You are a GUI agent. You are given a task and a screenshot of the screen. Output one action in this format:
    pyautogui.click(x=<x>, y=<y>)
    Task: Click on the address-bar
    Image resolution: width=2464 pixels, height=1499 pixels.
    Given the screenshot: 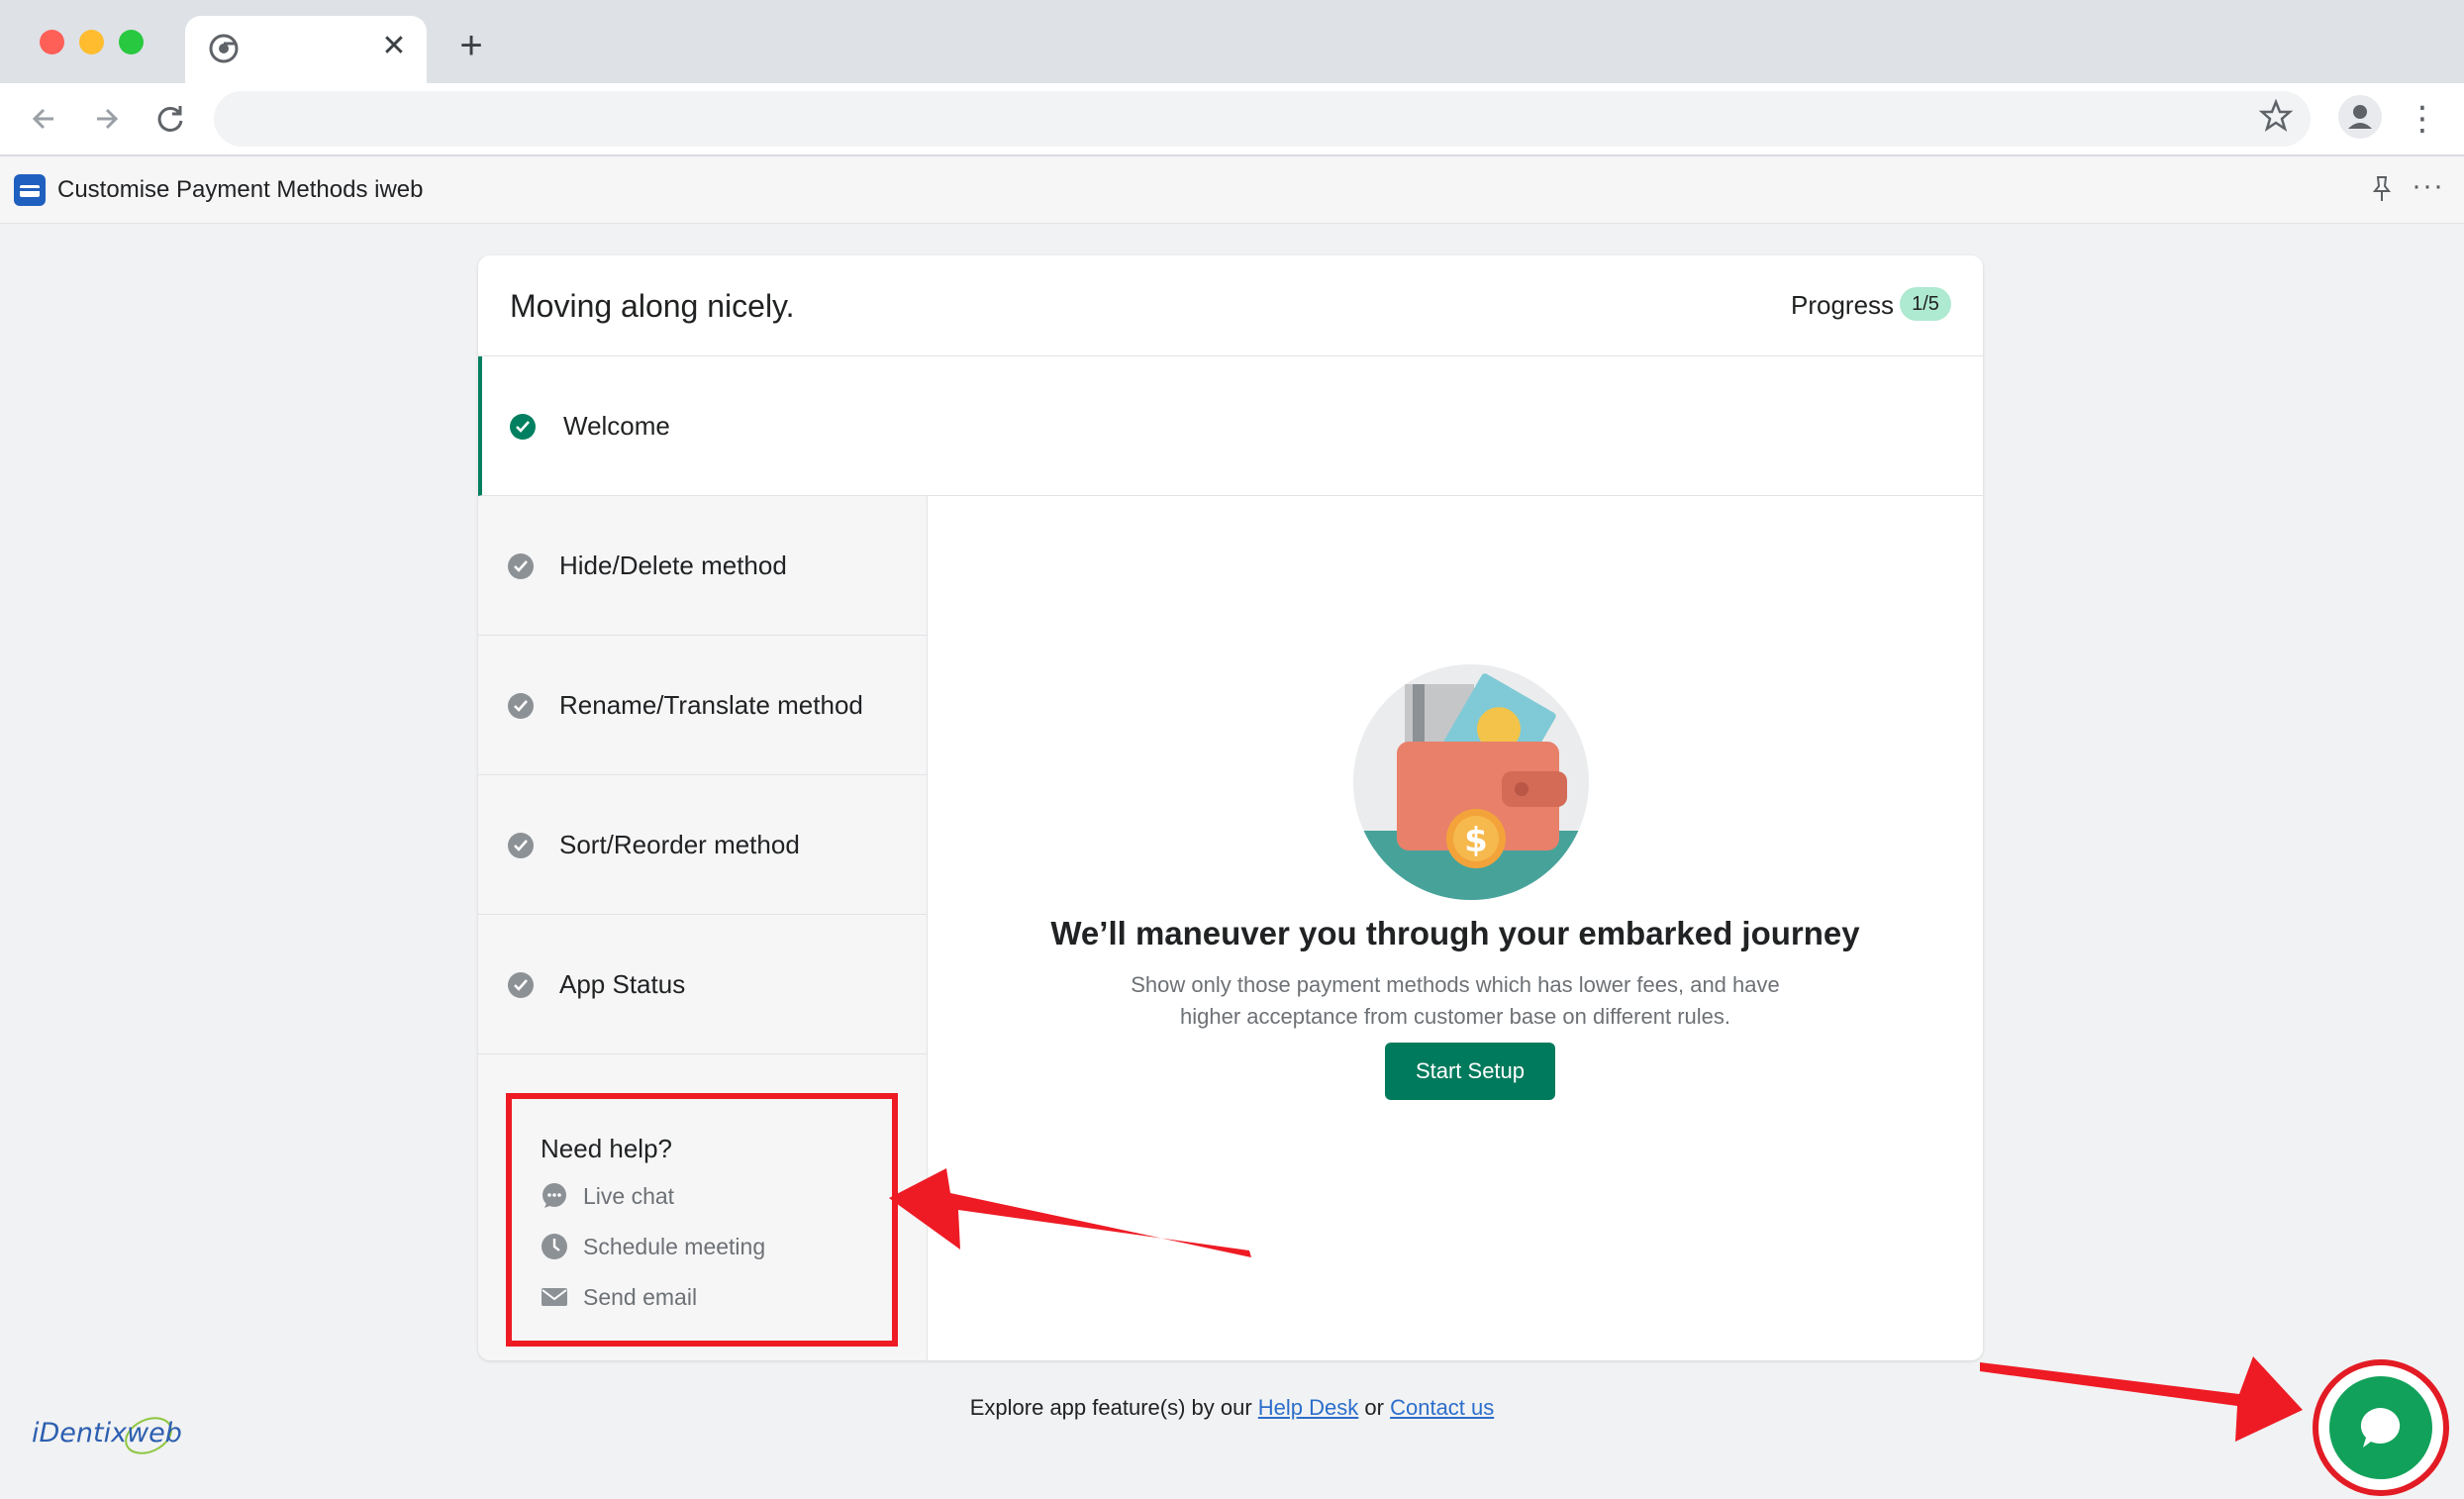 What is the action you would take?
    pyautogui.click(x=1262, y=119)
    